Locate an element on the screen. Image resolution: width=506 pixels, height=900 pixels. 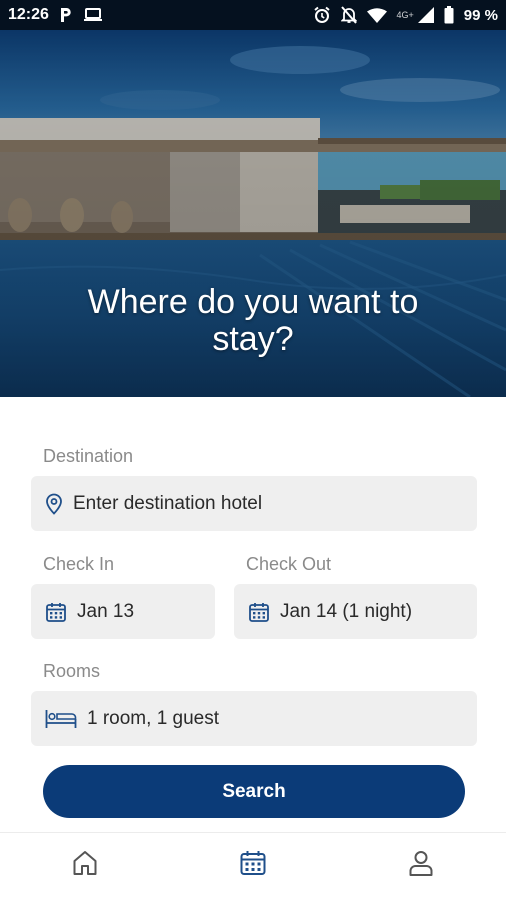
notifications-off-icon is located at coordinates (348, 15).